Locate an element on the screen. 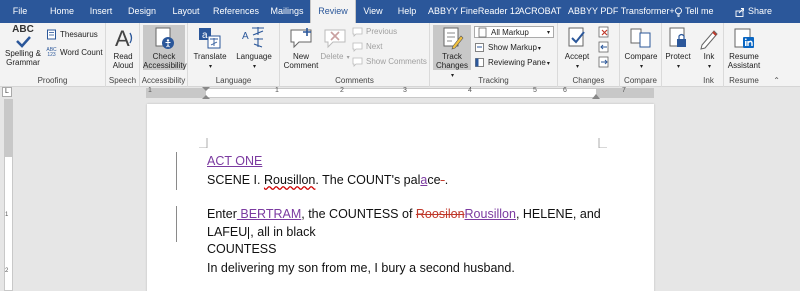  tab-mailings: Mailings is located at coordinates (287, 11).